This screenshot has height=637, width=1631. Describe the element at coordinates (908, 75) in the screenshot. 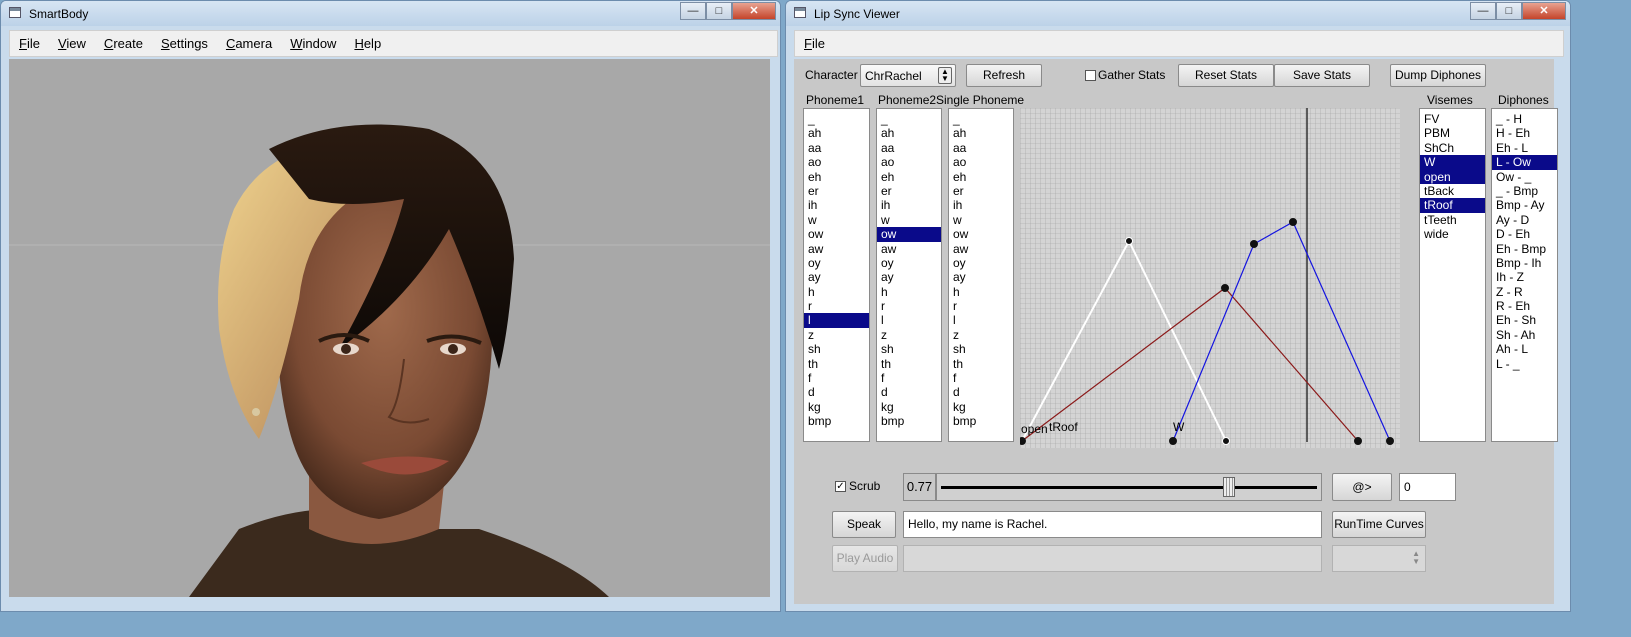

I see `character-select: ChrRachel ▲ ▼` at that location.